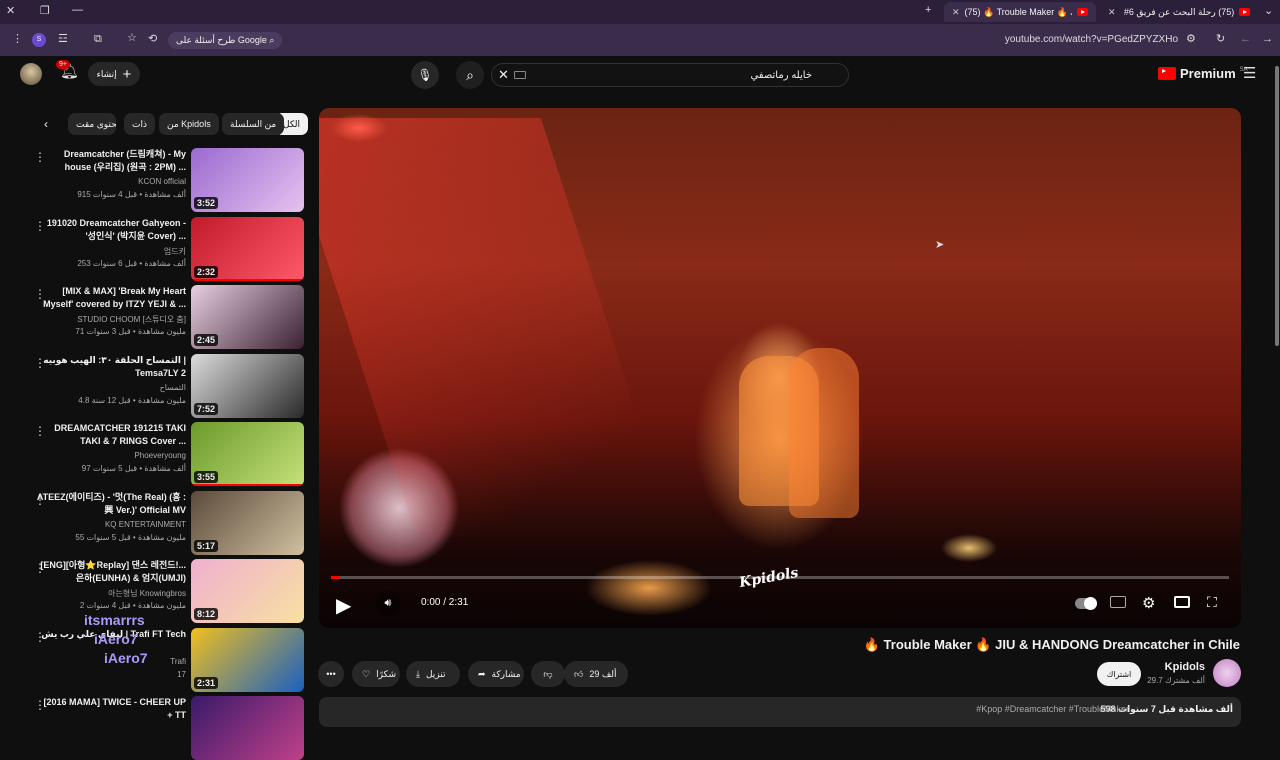 The width and height of the screenshot is (1280, 760). Describe the element at coordinates (1220, 39) in the screenshot. I see `reload-icon: ↻` at that location.